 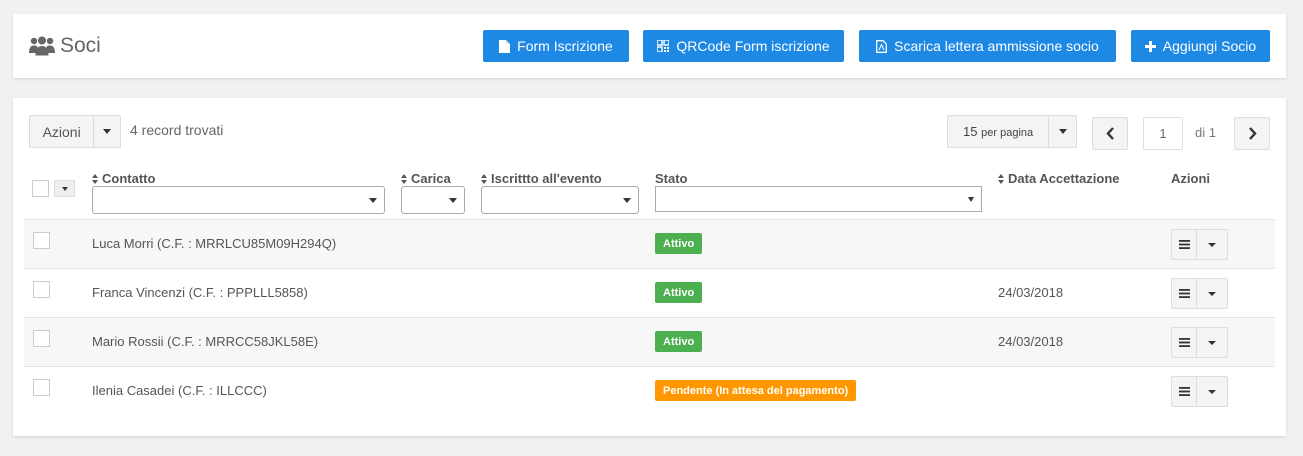 What do you see at coordinates (433, 200) in the screenshot?
I see `filter-carica-select` at bounding box center [433, 200].